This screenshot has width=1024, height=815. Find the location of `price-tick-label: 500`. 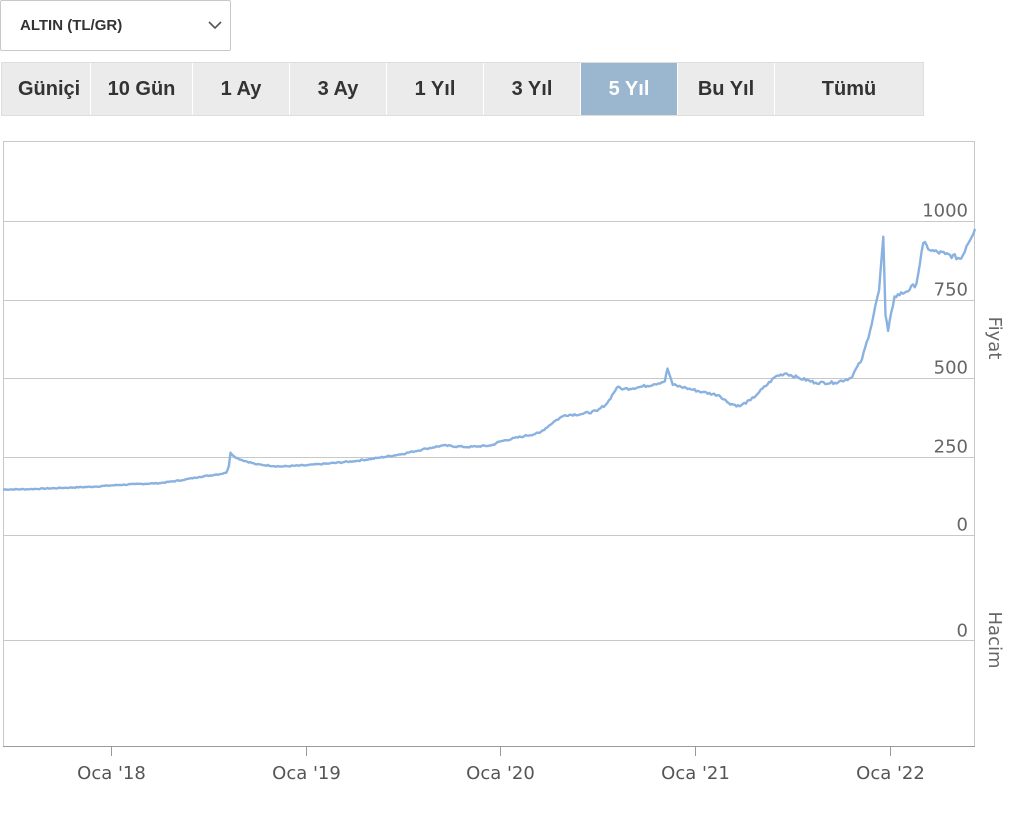

price-tick-label: 500 is located at coordinates (951, 368).